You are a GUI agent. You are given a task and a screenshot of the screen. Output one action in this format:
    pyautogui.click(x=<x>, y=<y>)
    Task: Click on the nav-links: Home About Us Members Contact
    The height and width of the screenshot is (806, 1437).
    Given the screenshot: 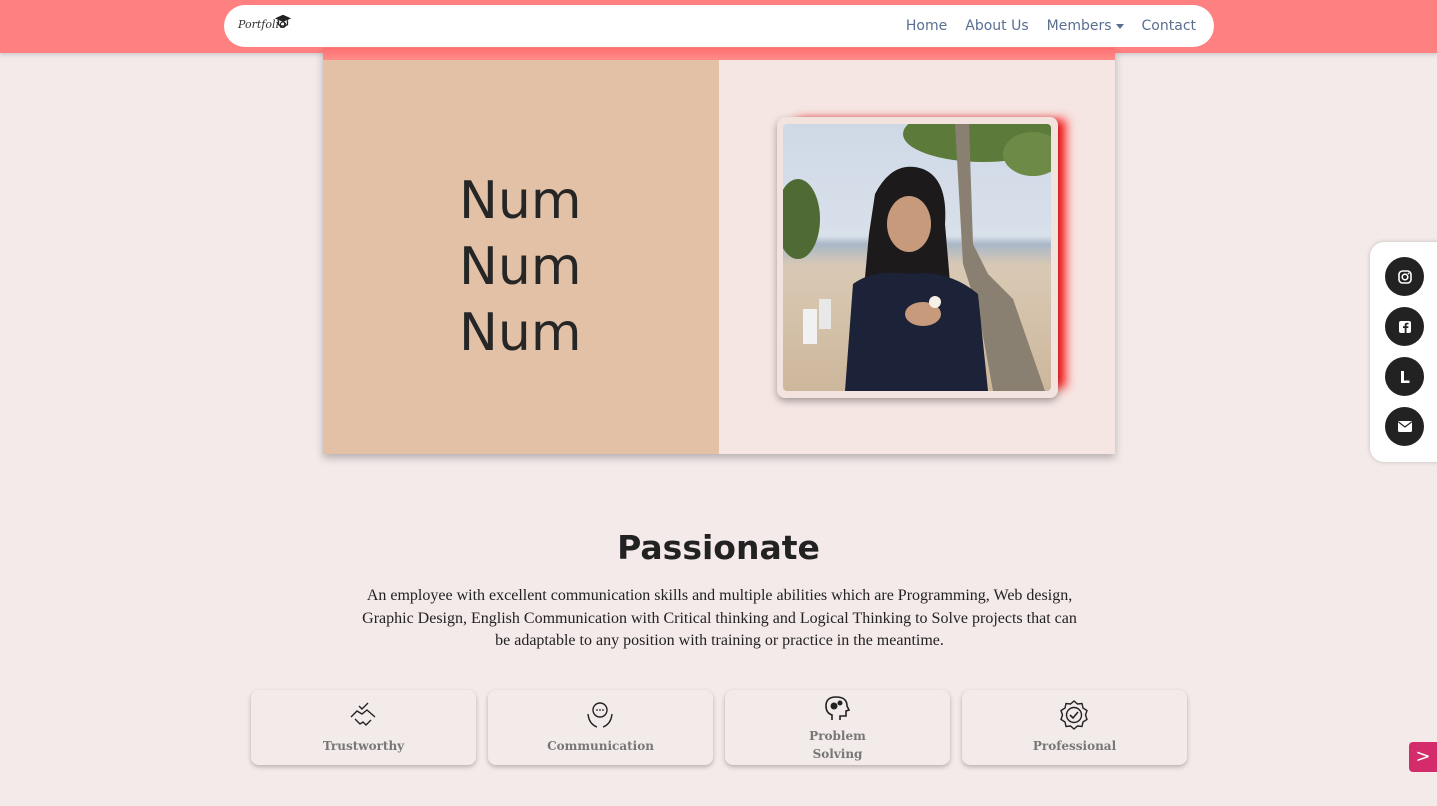 What is the action you would take?
    pyautogui.click(x=1051, y=26)
    